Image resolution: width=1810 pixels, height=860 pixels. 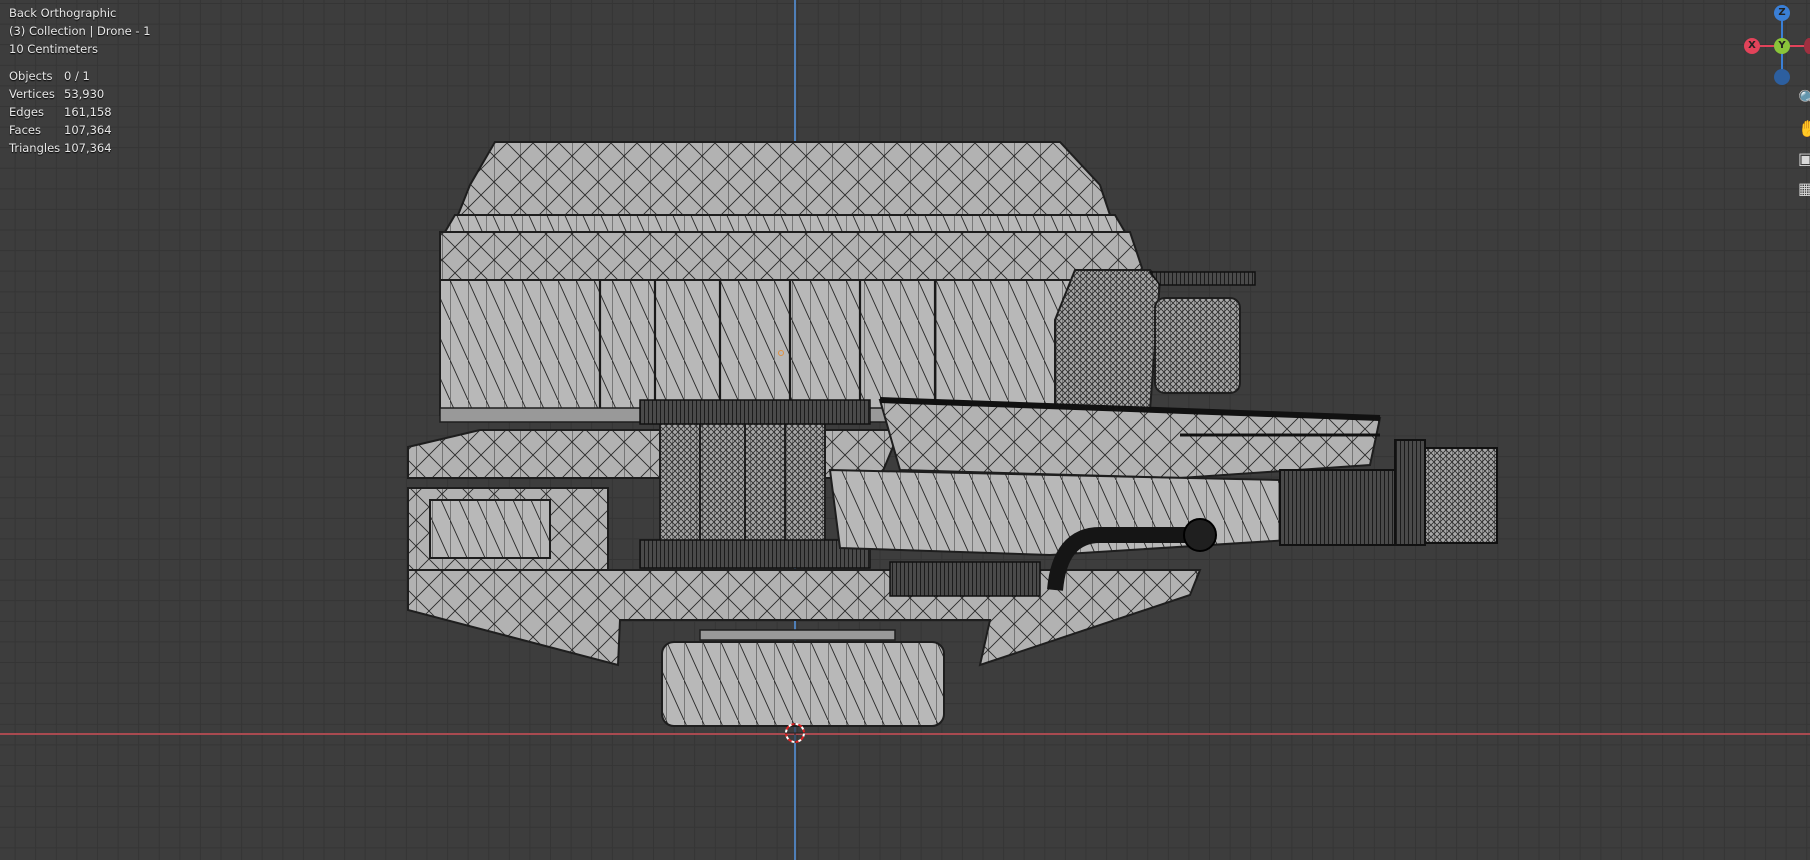 What do you see at coordinates (1804, 129) in the screenshot?
I see `hand-icon: ✋` at bounding box center [1804, 129].